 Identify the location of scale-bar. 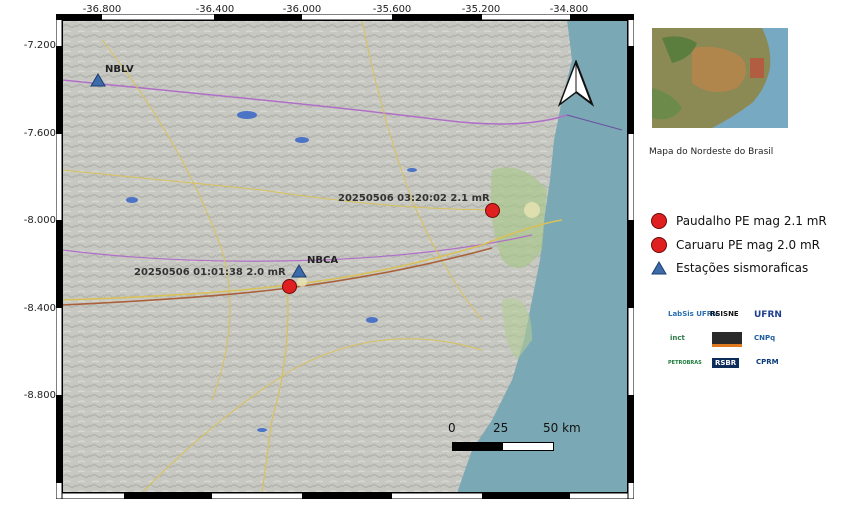
(503, 446).